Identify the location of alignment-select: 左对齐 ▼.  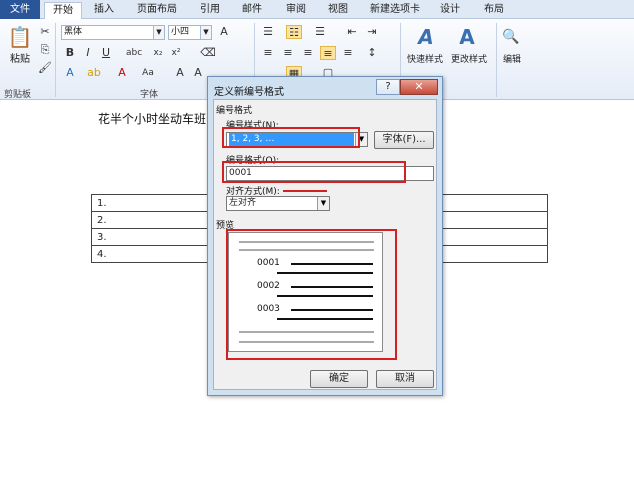
(278, 203).